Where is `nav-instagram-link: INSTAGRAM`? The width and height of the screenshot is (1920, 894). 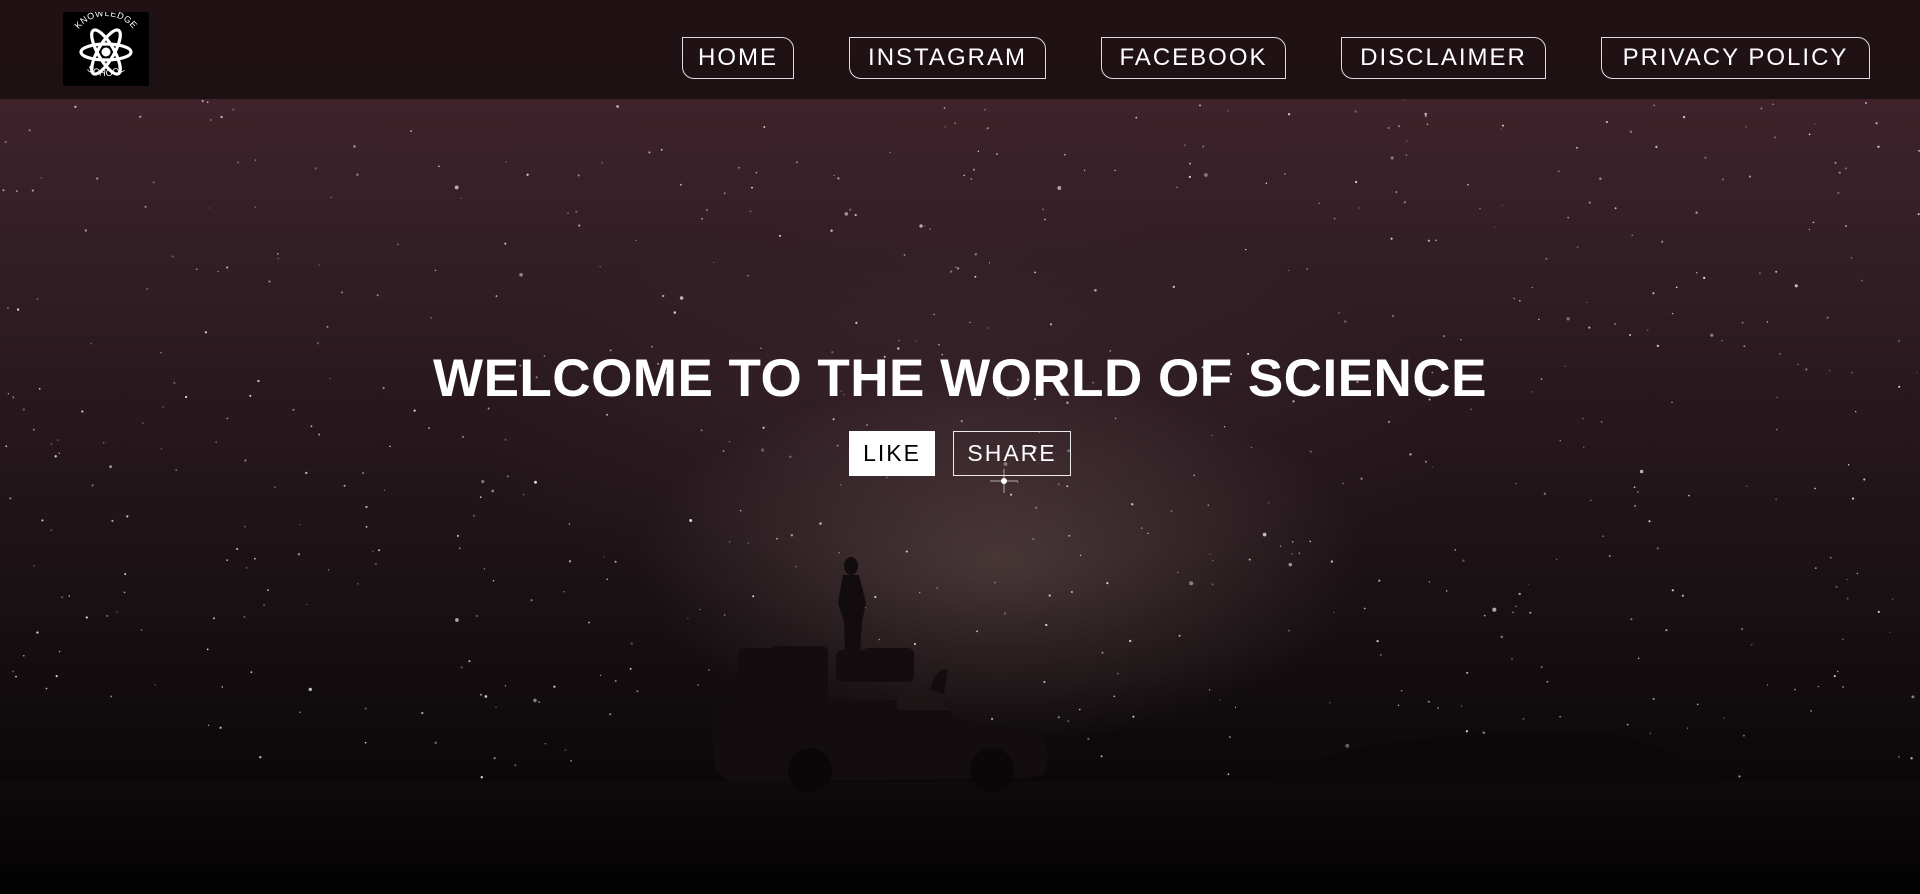 nav-instagram-link: INSTAGRAM is located at coordinates (947, 58).